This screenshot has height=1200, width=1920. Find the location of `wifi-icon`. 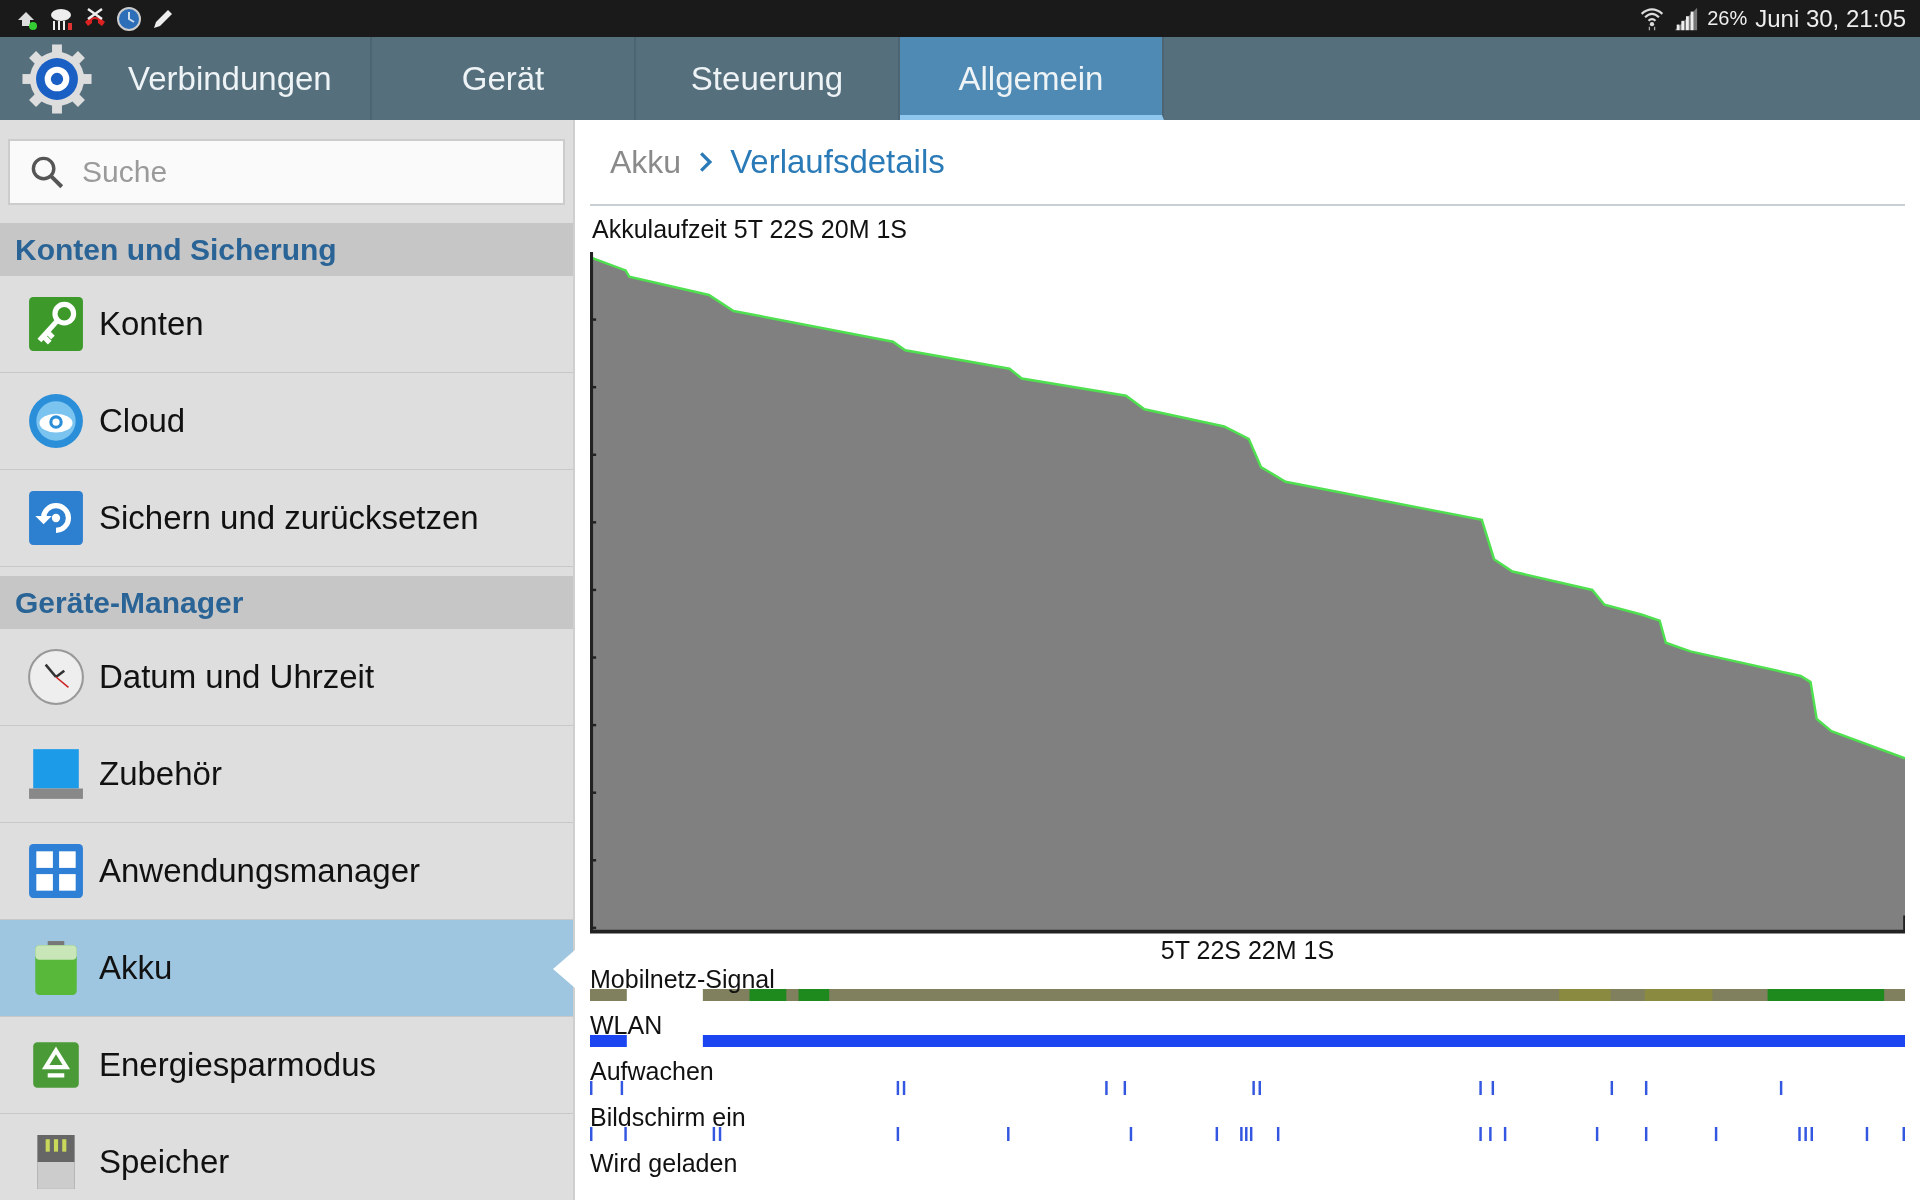

wifi-icon is located at coordinates (1652, 18).